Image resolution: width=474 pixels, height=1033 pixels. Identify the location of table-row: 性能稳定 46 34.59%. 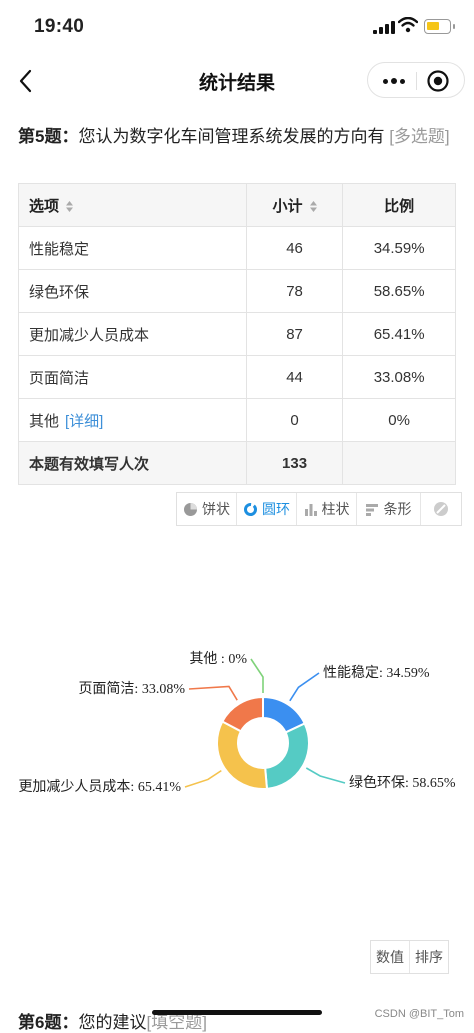
(237, 248).